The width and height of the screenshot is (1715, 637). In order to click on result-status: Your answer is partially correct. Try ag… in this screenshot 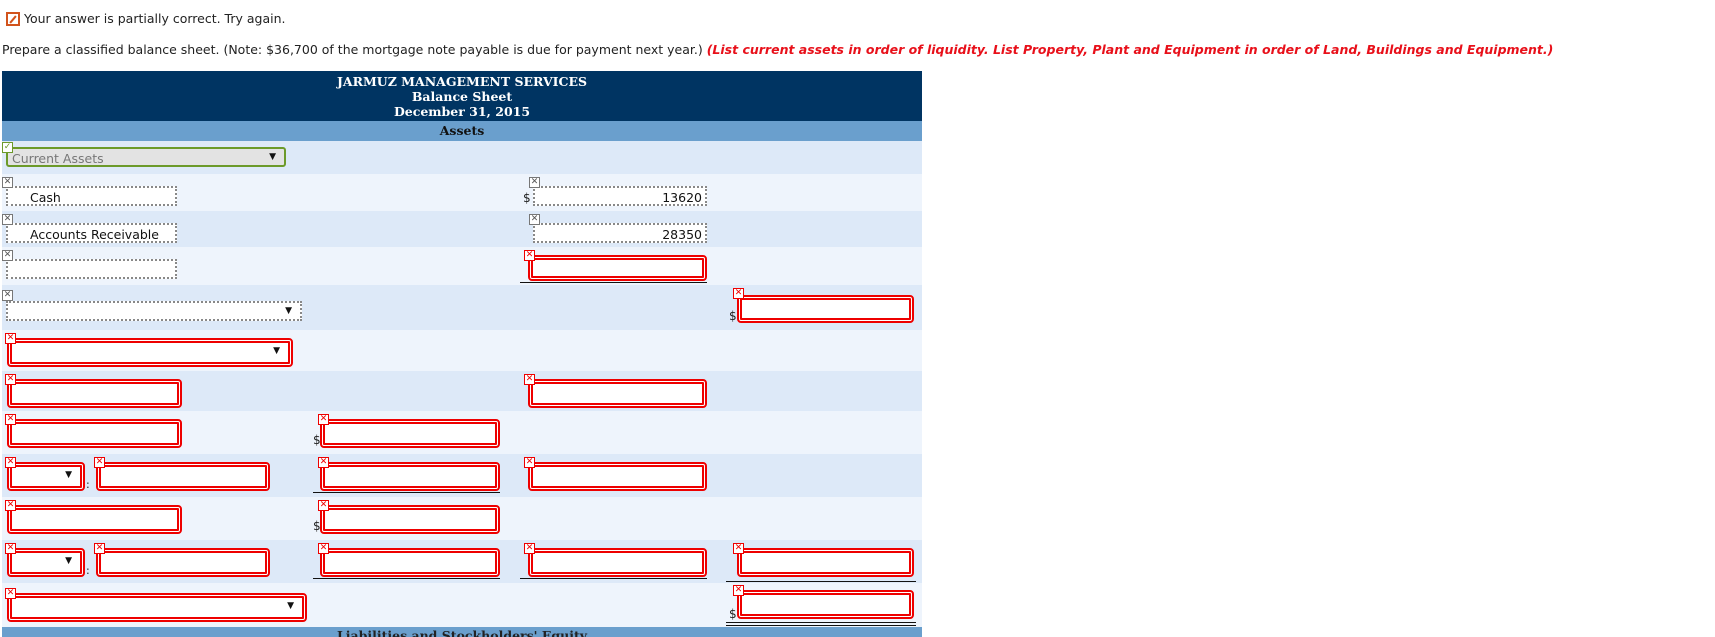, I will do `click(145, 18)`.